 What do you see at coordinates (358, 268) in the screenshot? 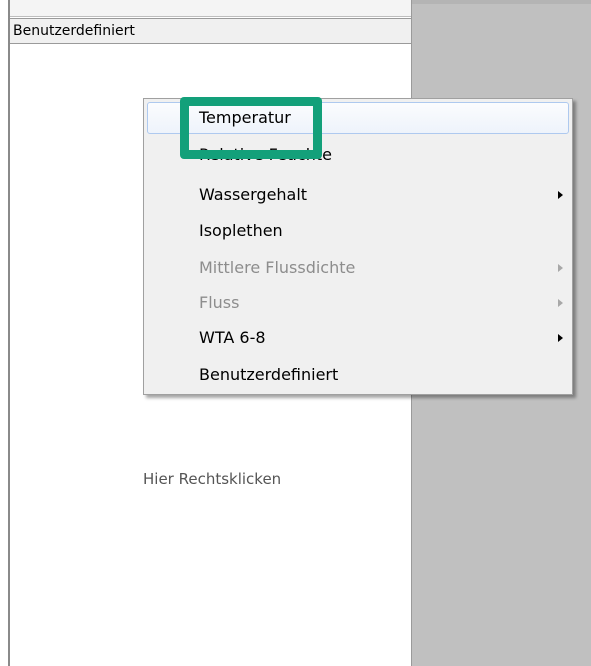
I see `menu-item-mittlere-flussdichte: Mittlere Flussdichte` at bounding box center [358, 268].